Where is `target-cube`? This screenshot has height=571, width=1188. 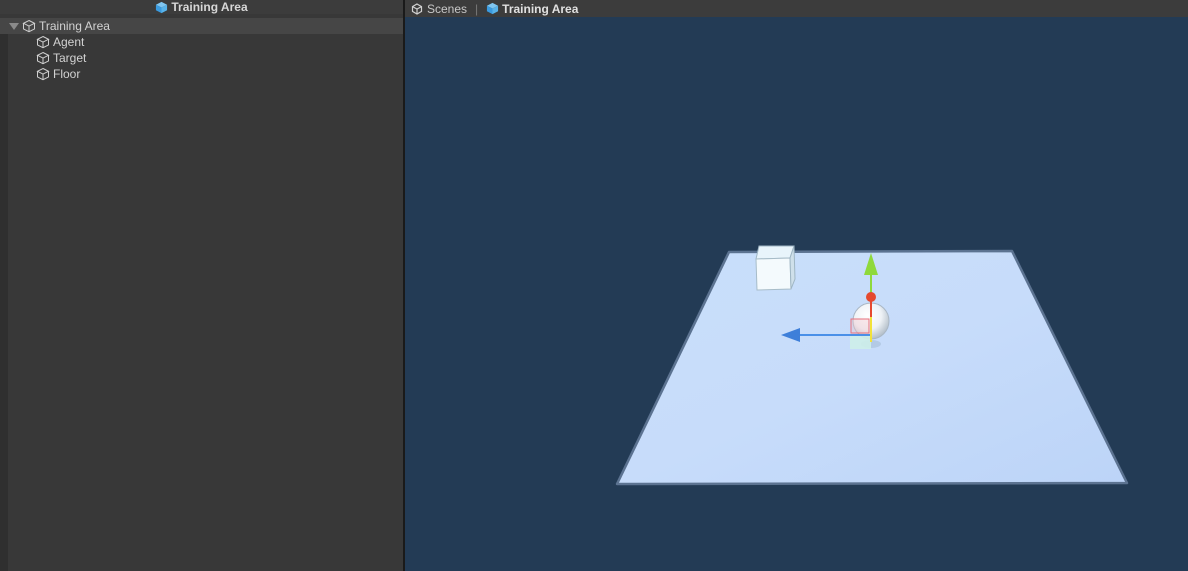
target-cube is located at coordinates (775, 268).